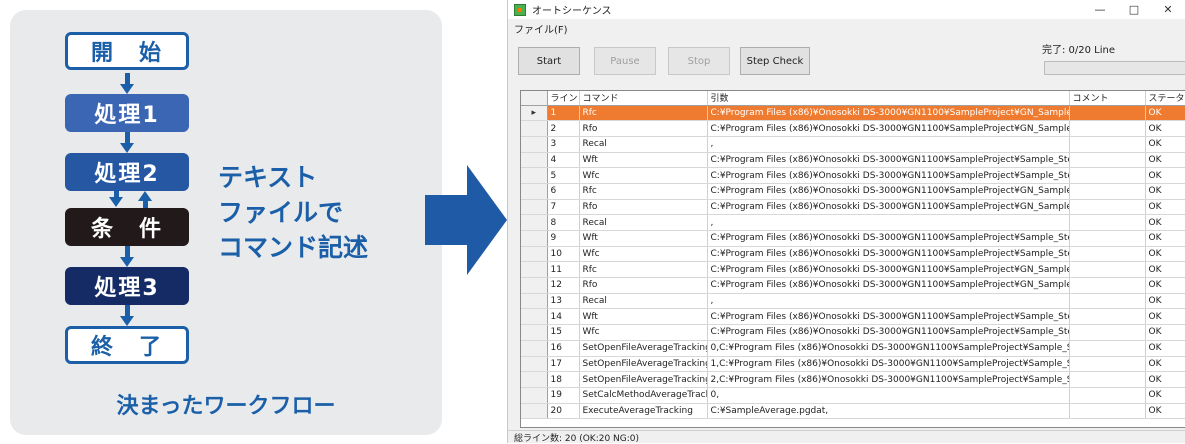  What do you see at coordinates (563, 379) in the screenshot?
I see `cell-line: 18` at bounding box center [563, 379].